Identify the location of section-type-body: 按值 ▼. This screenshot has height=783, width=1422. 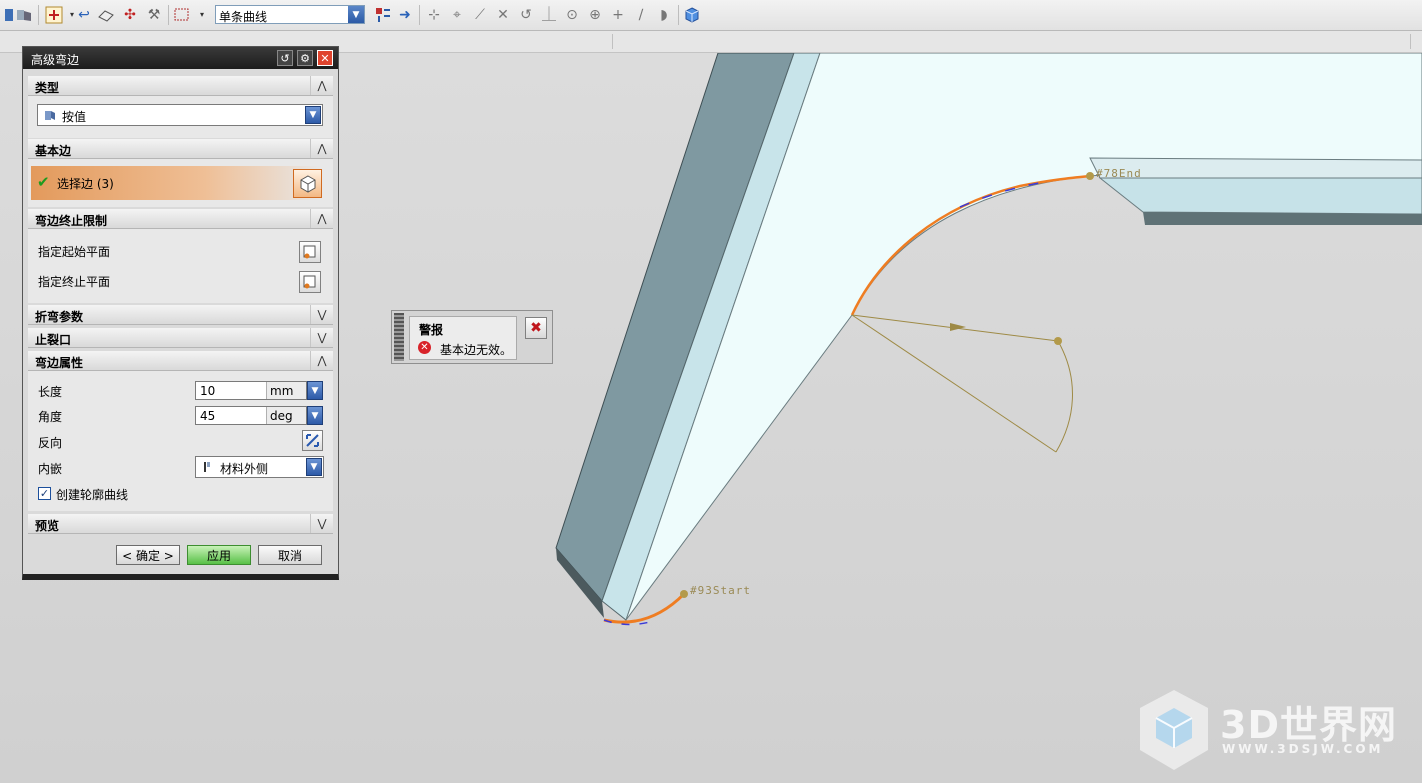
(180, 117).